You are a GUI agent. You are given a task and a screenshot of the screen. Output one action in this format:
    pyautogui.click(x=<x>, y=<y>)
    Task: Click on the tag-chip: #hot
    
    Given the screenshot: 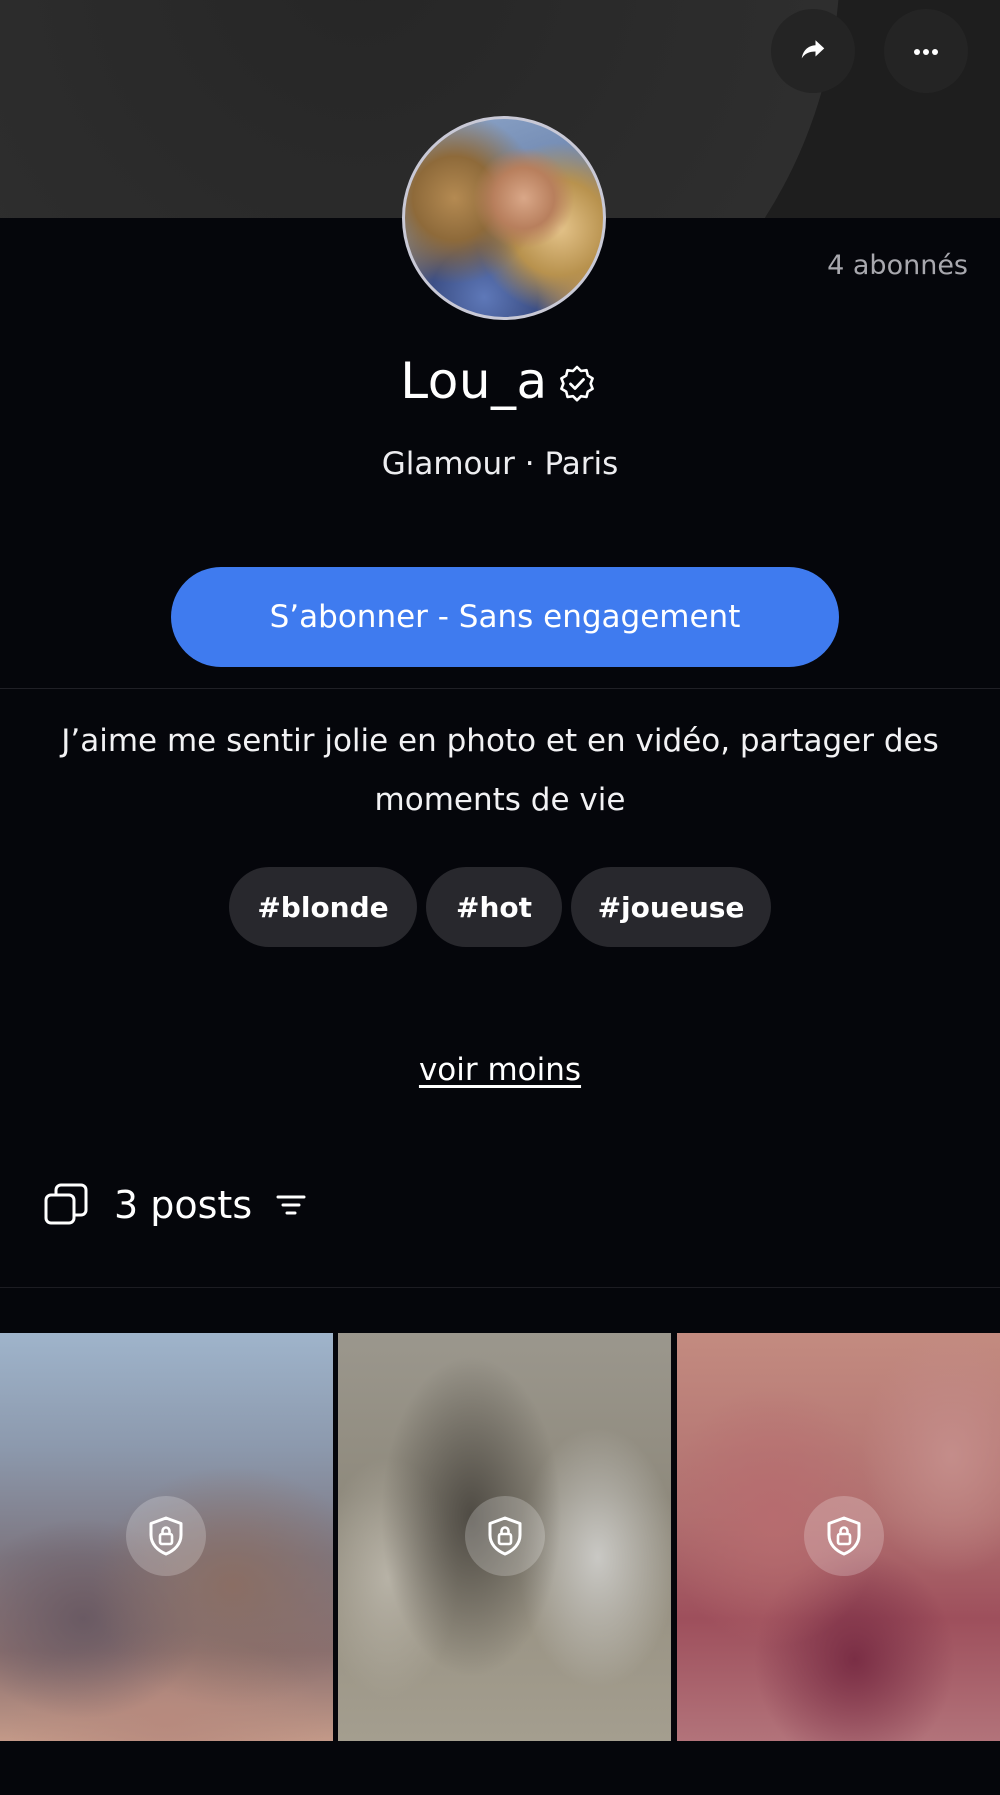 What is the action you would take?
    pyautogui.click(x=494, y=907)
    